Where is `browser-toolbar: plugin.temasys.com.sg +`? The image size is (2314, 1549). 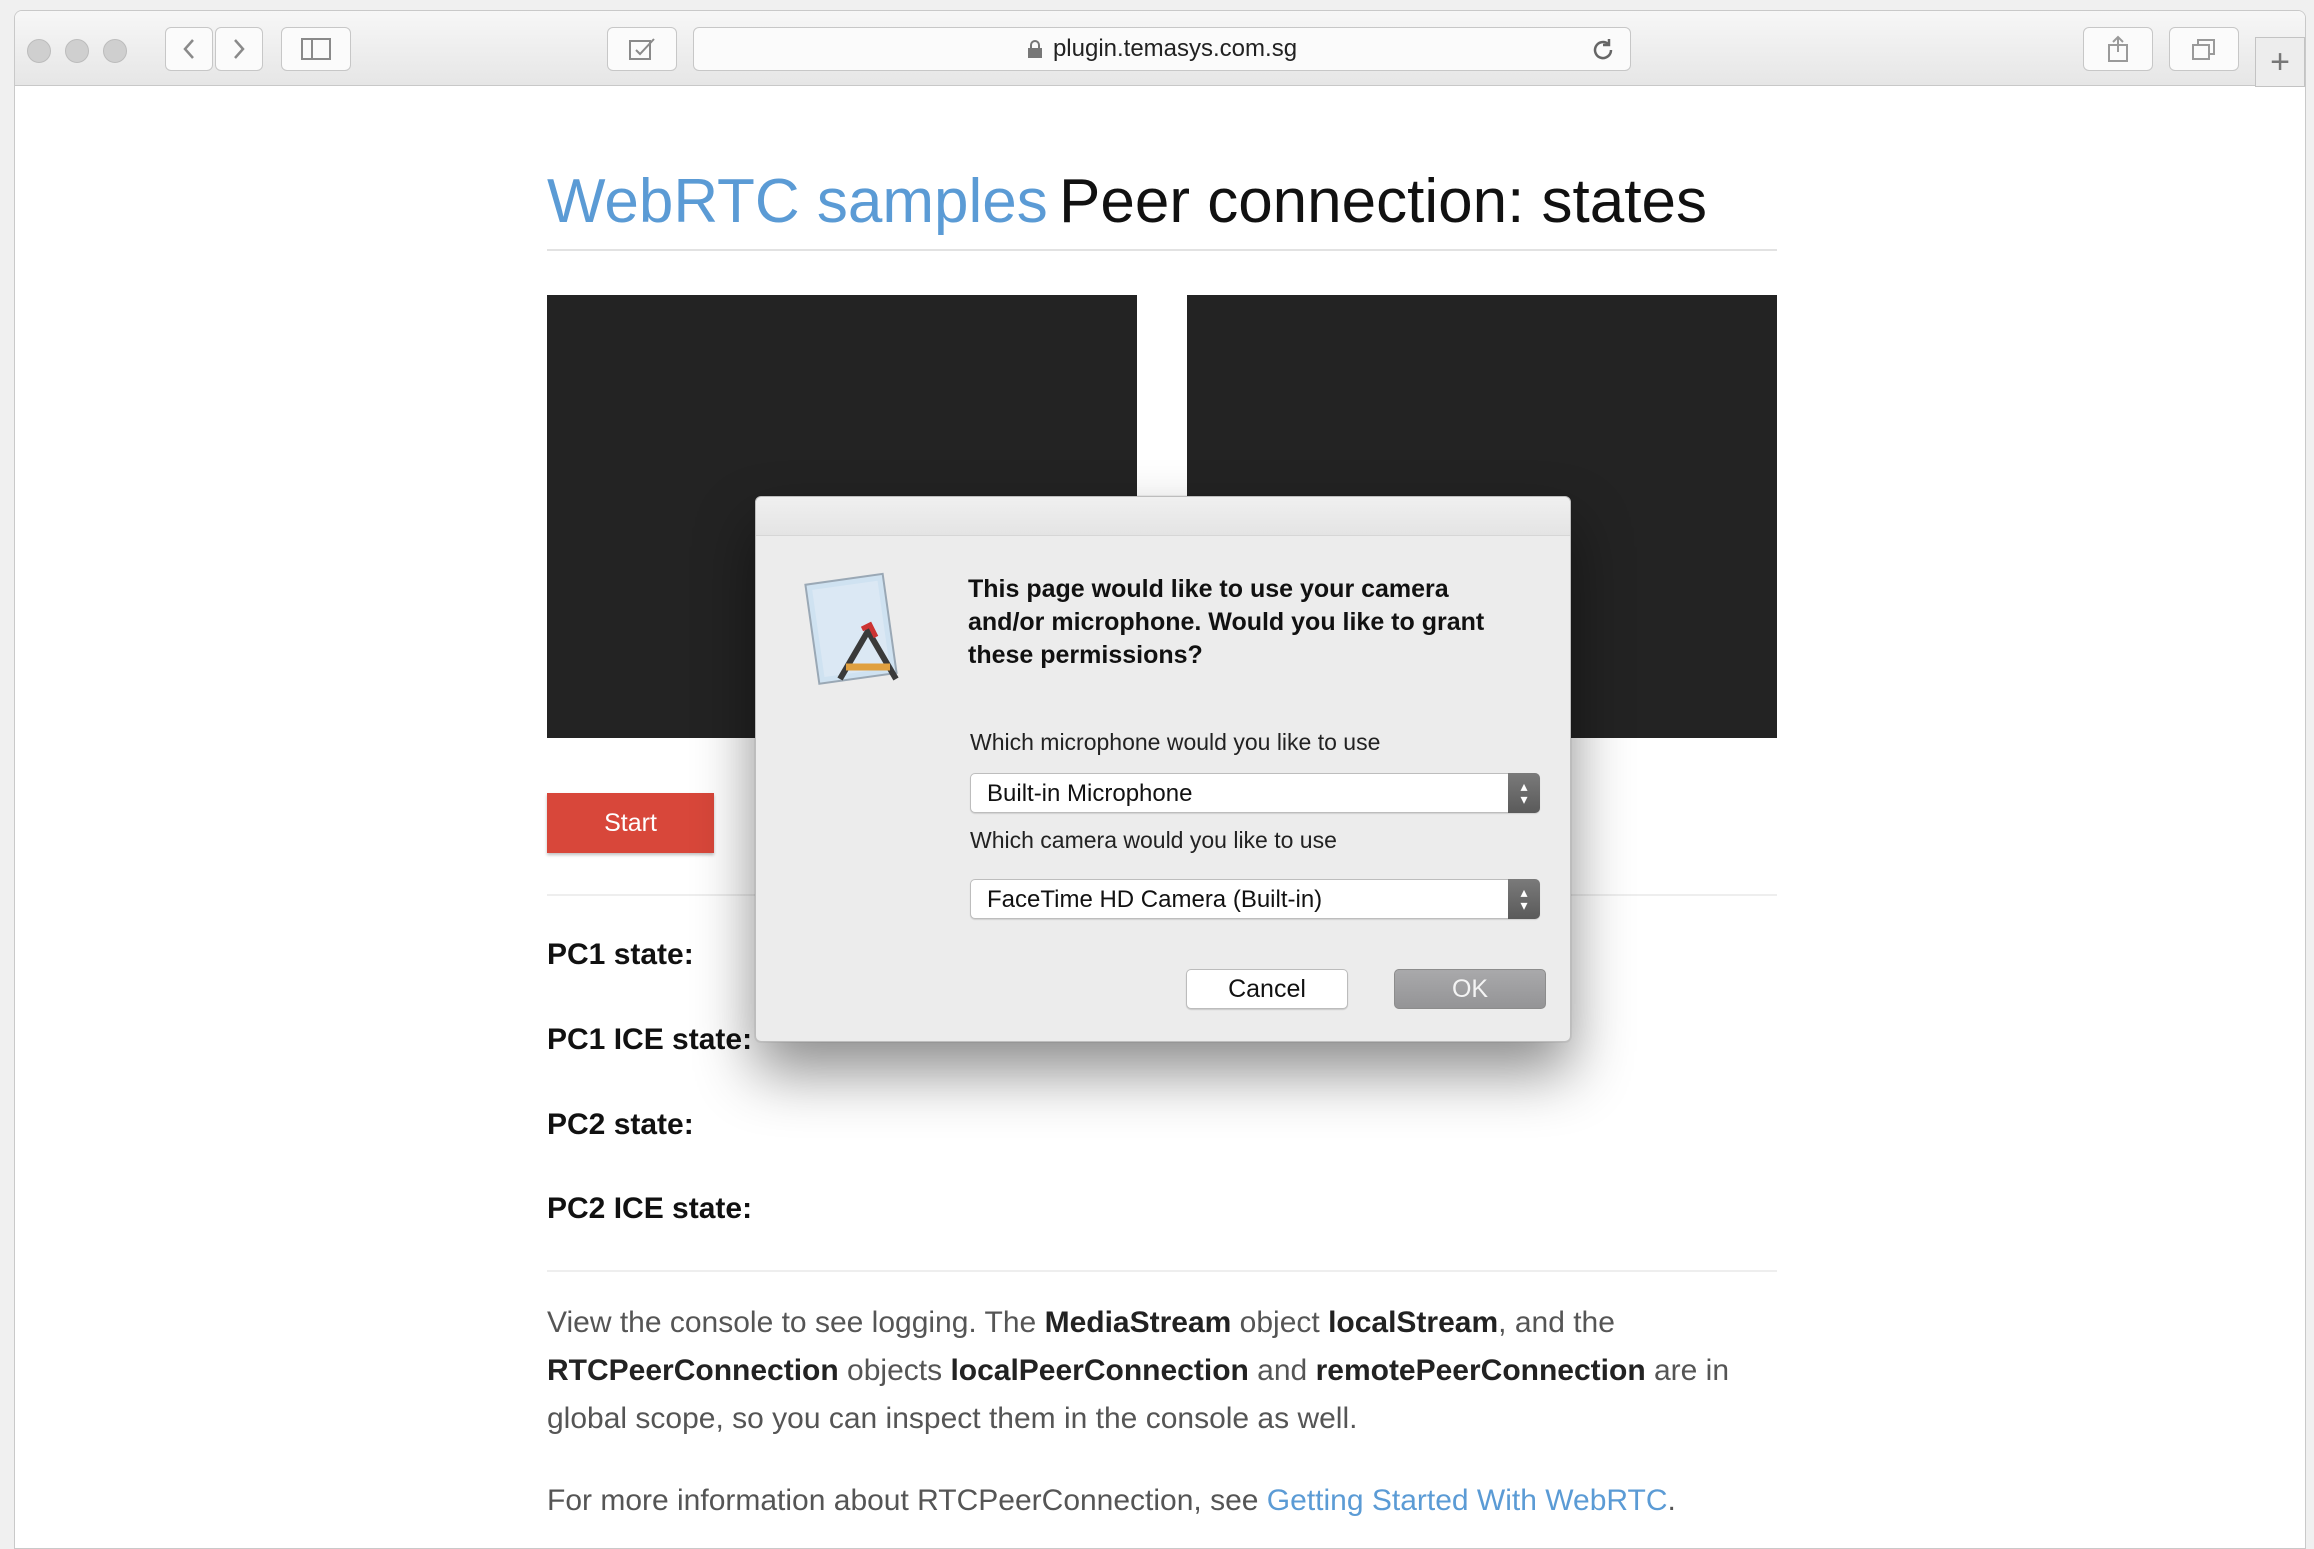 browser-toolbar: plugin.temasys.com.sg + is located at coordinates (1160, 49).